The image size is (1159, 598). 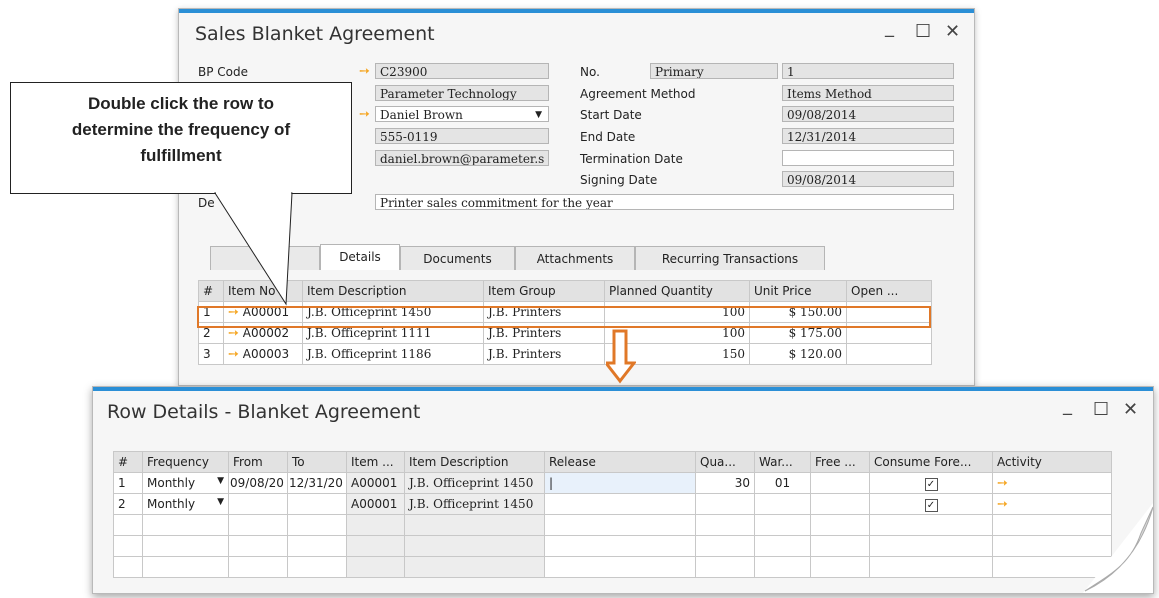 What do you see at coordinates (638, 94) in the screenshot?
I see `agreement-method-label: Agreement Method` at bounding box center [638, 94].